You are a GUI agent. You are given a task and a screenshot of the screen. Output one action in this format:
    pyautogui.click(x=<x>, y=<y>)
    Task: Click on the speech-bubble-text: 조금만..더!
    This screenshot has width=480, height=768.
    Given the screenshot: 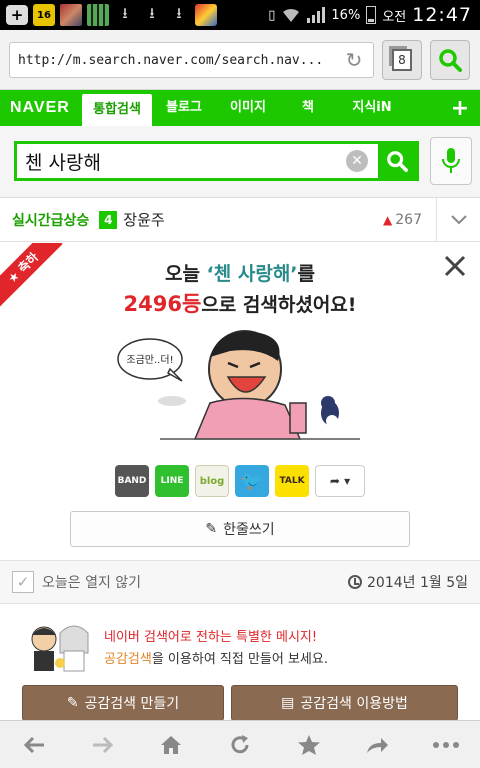 What is the action you would take?
    pyautogui.click(x=149, y=360)
    